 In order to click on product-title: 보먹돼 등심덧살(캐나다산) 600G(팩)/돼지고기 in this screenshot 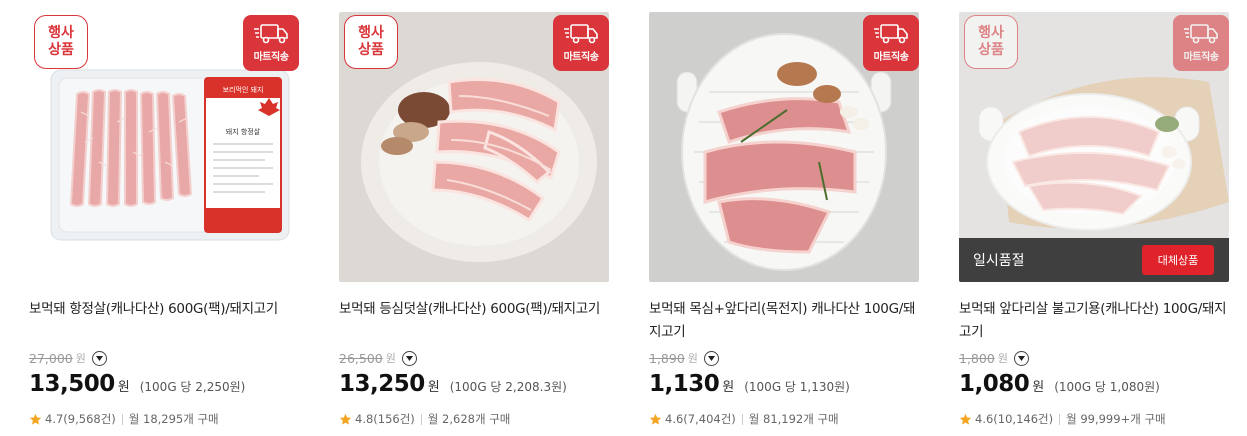, I will do `click(474, 321)`.